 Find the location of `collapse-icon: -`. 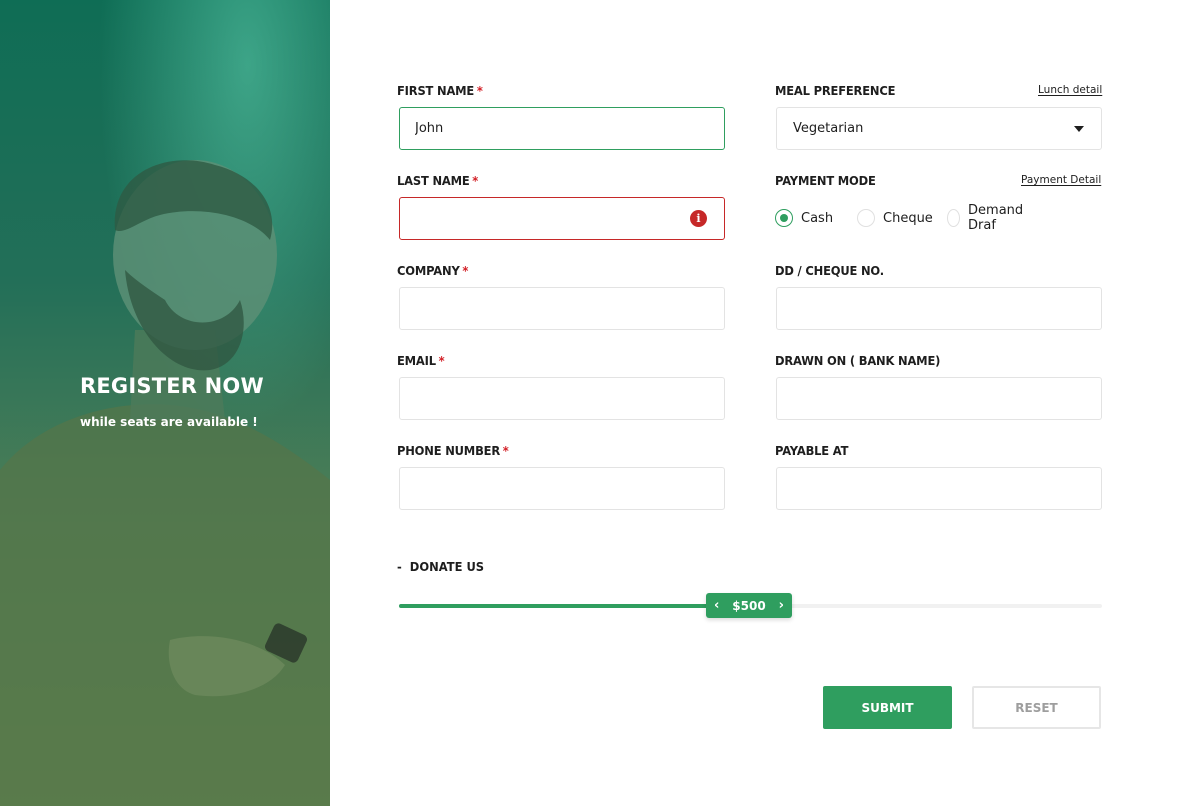

collapse-icon: - is located at coordinates (399, 566).